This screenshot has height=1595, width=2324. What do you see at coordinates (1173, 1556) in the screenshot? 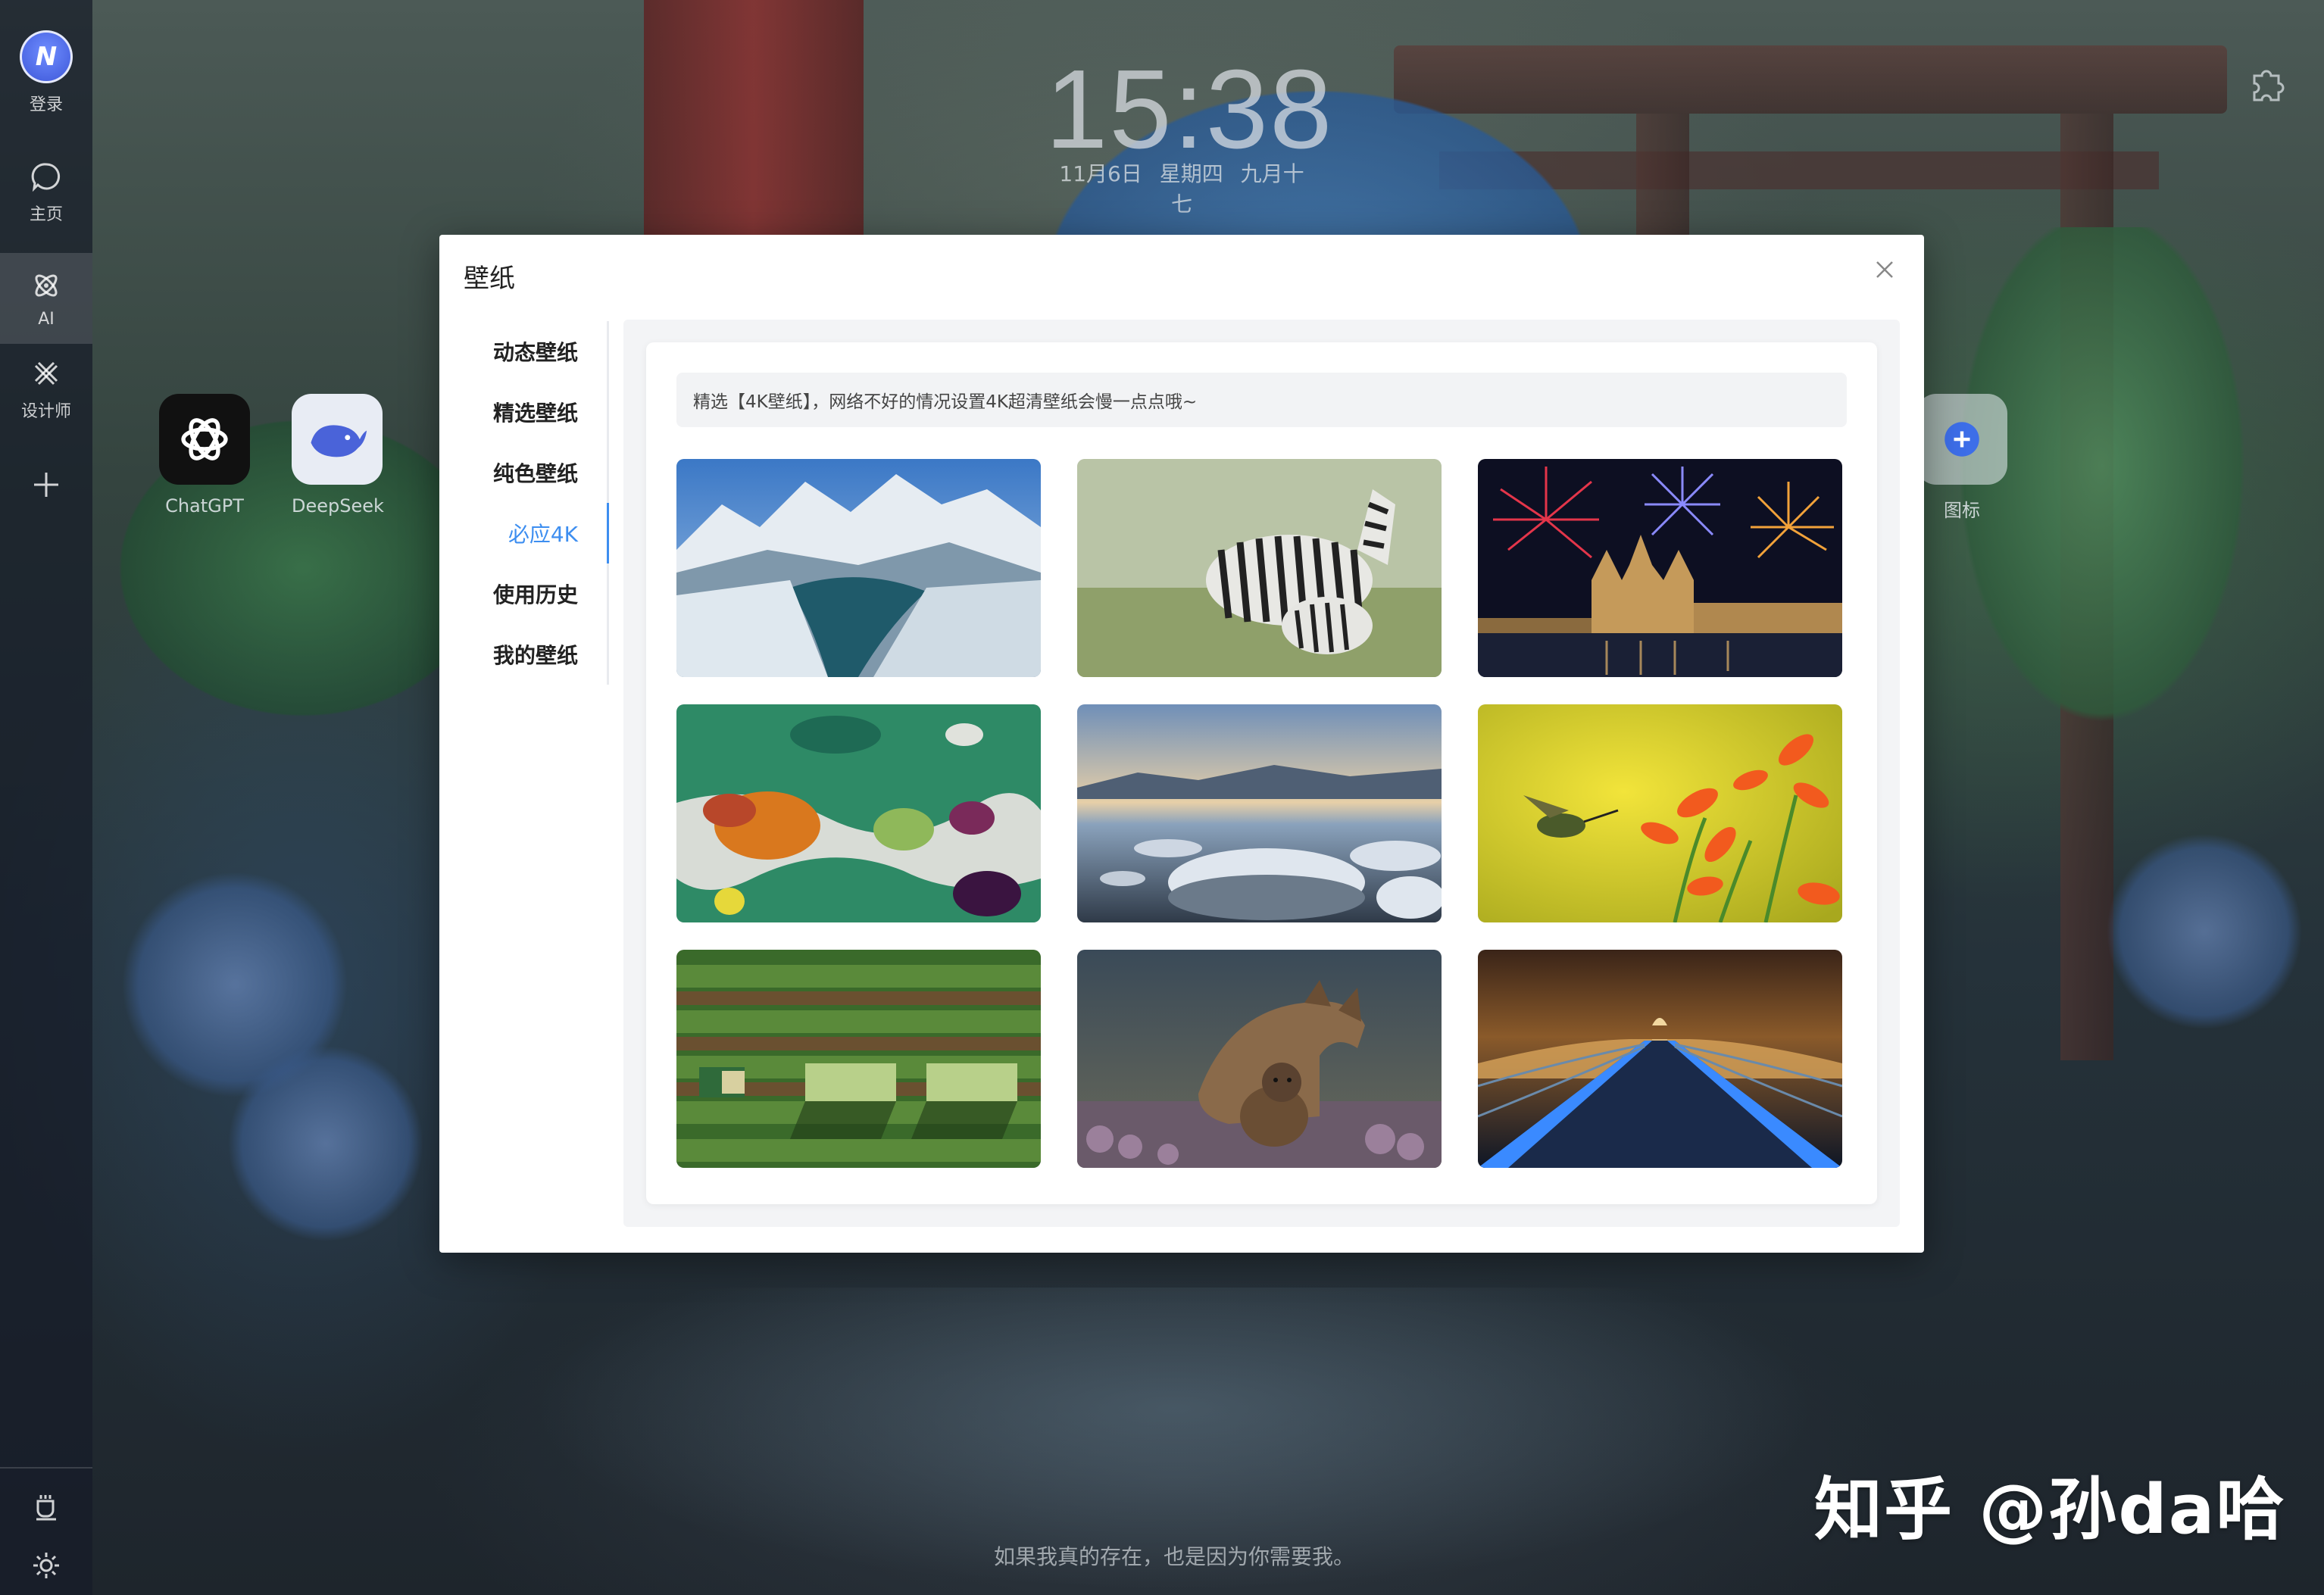
I see `daily-quote: 如果我真的存在，也是因为你需要我。` at bounding box center [1173, 1556].